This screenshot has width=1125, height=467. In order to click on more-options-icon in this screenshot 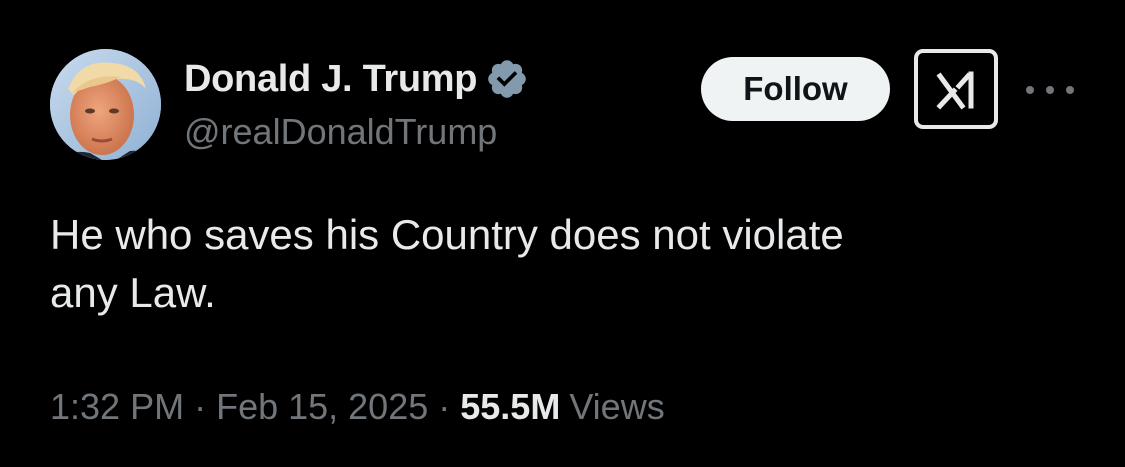, I will do `click(1050, 90)`.